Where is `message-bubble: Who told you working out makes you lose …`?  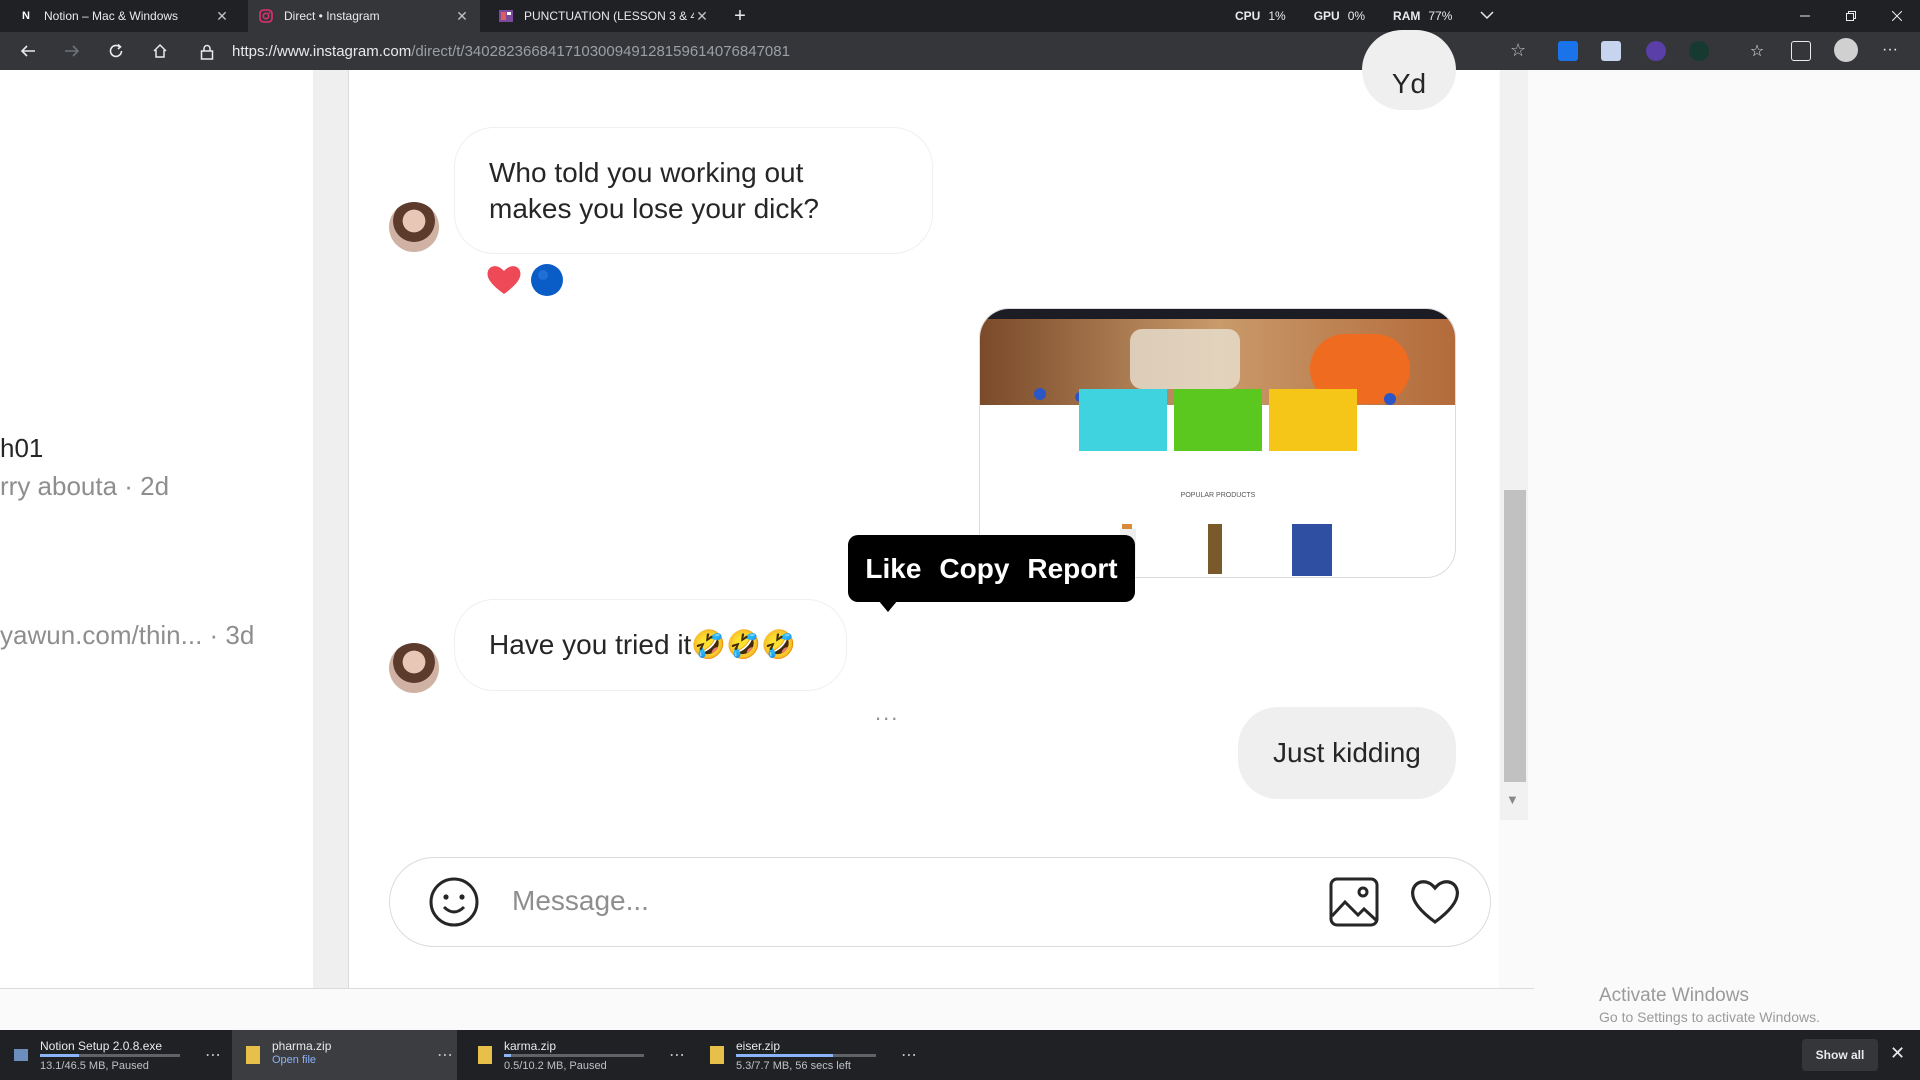 message-bubble: Who told you working out makes you lose … is located at coordinates (693, 190).